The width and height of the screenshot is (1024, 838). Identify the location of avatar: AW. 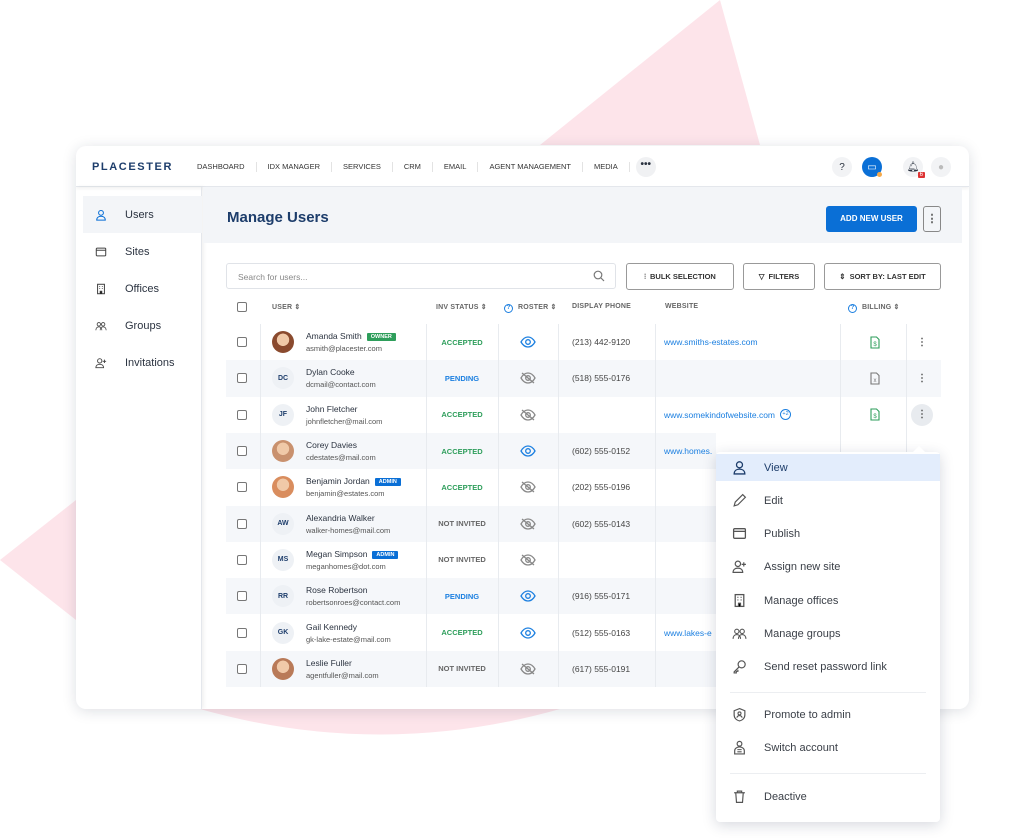
(283, 523).